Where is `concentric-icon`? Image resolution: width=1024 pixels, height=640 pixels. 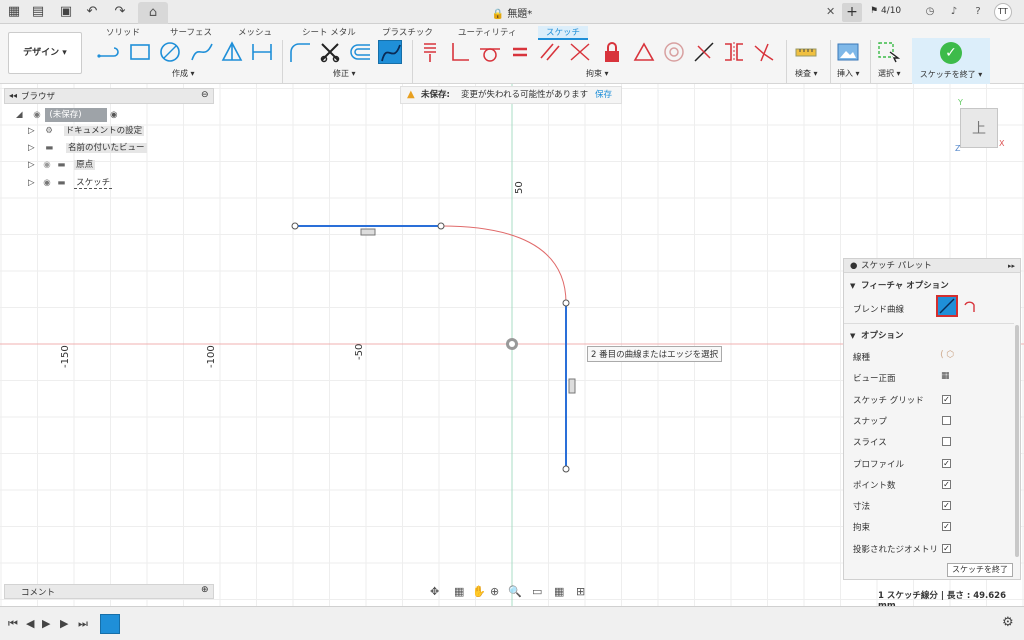
concentric-icon is located at coordinates (674, 52).